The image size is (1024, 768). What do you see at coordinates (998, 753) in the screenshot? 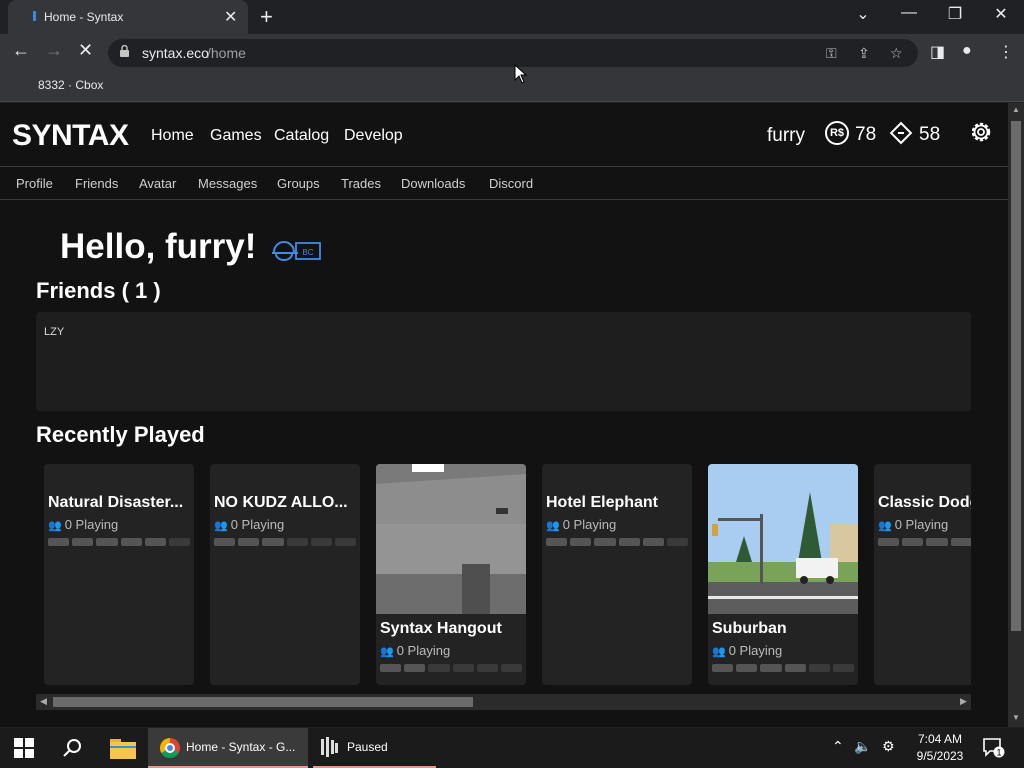
I see `svg-text: 1` at bounding box center [998, 753].